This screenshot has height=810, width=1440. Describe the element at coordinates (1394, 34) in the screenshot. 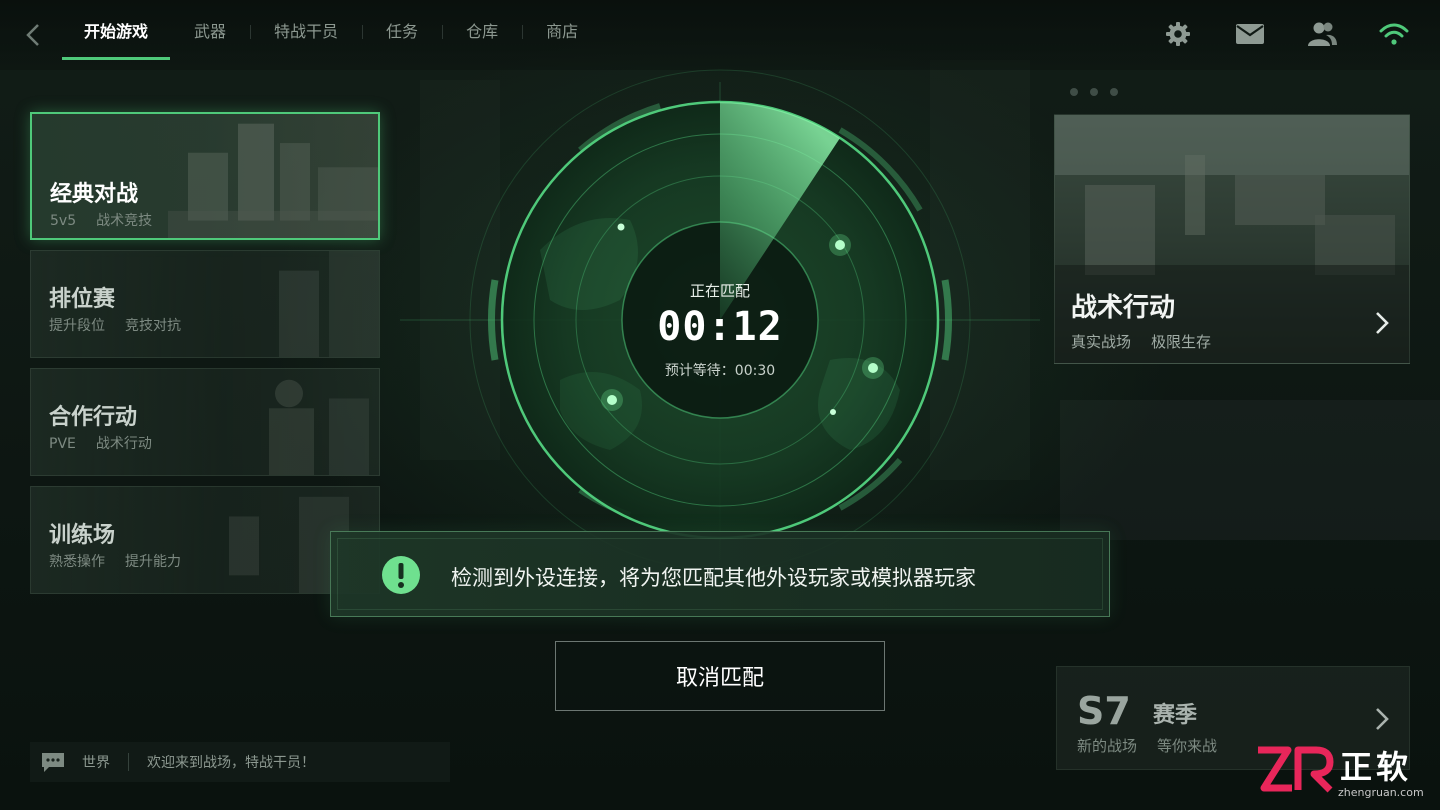

I see `wifi-signal-icon` at that location.